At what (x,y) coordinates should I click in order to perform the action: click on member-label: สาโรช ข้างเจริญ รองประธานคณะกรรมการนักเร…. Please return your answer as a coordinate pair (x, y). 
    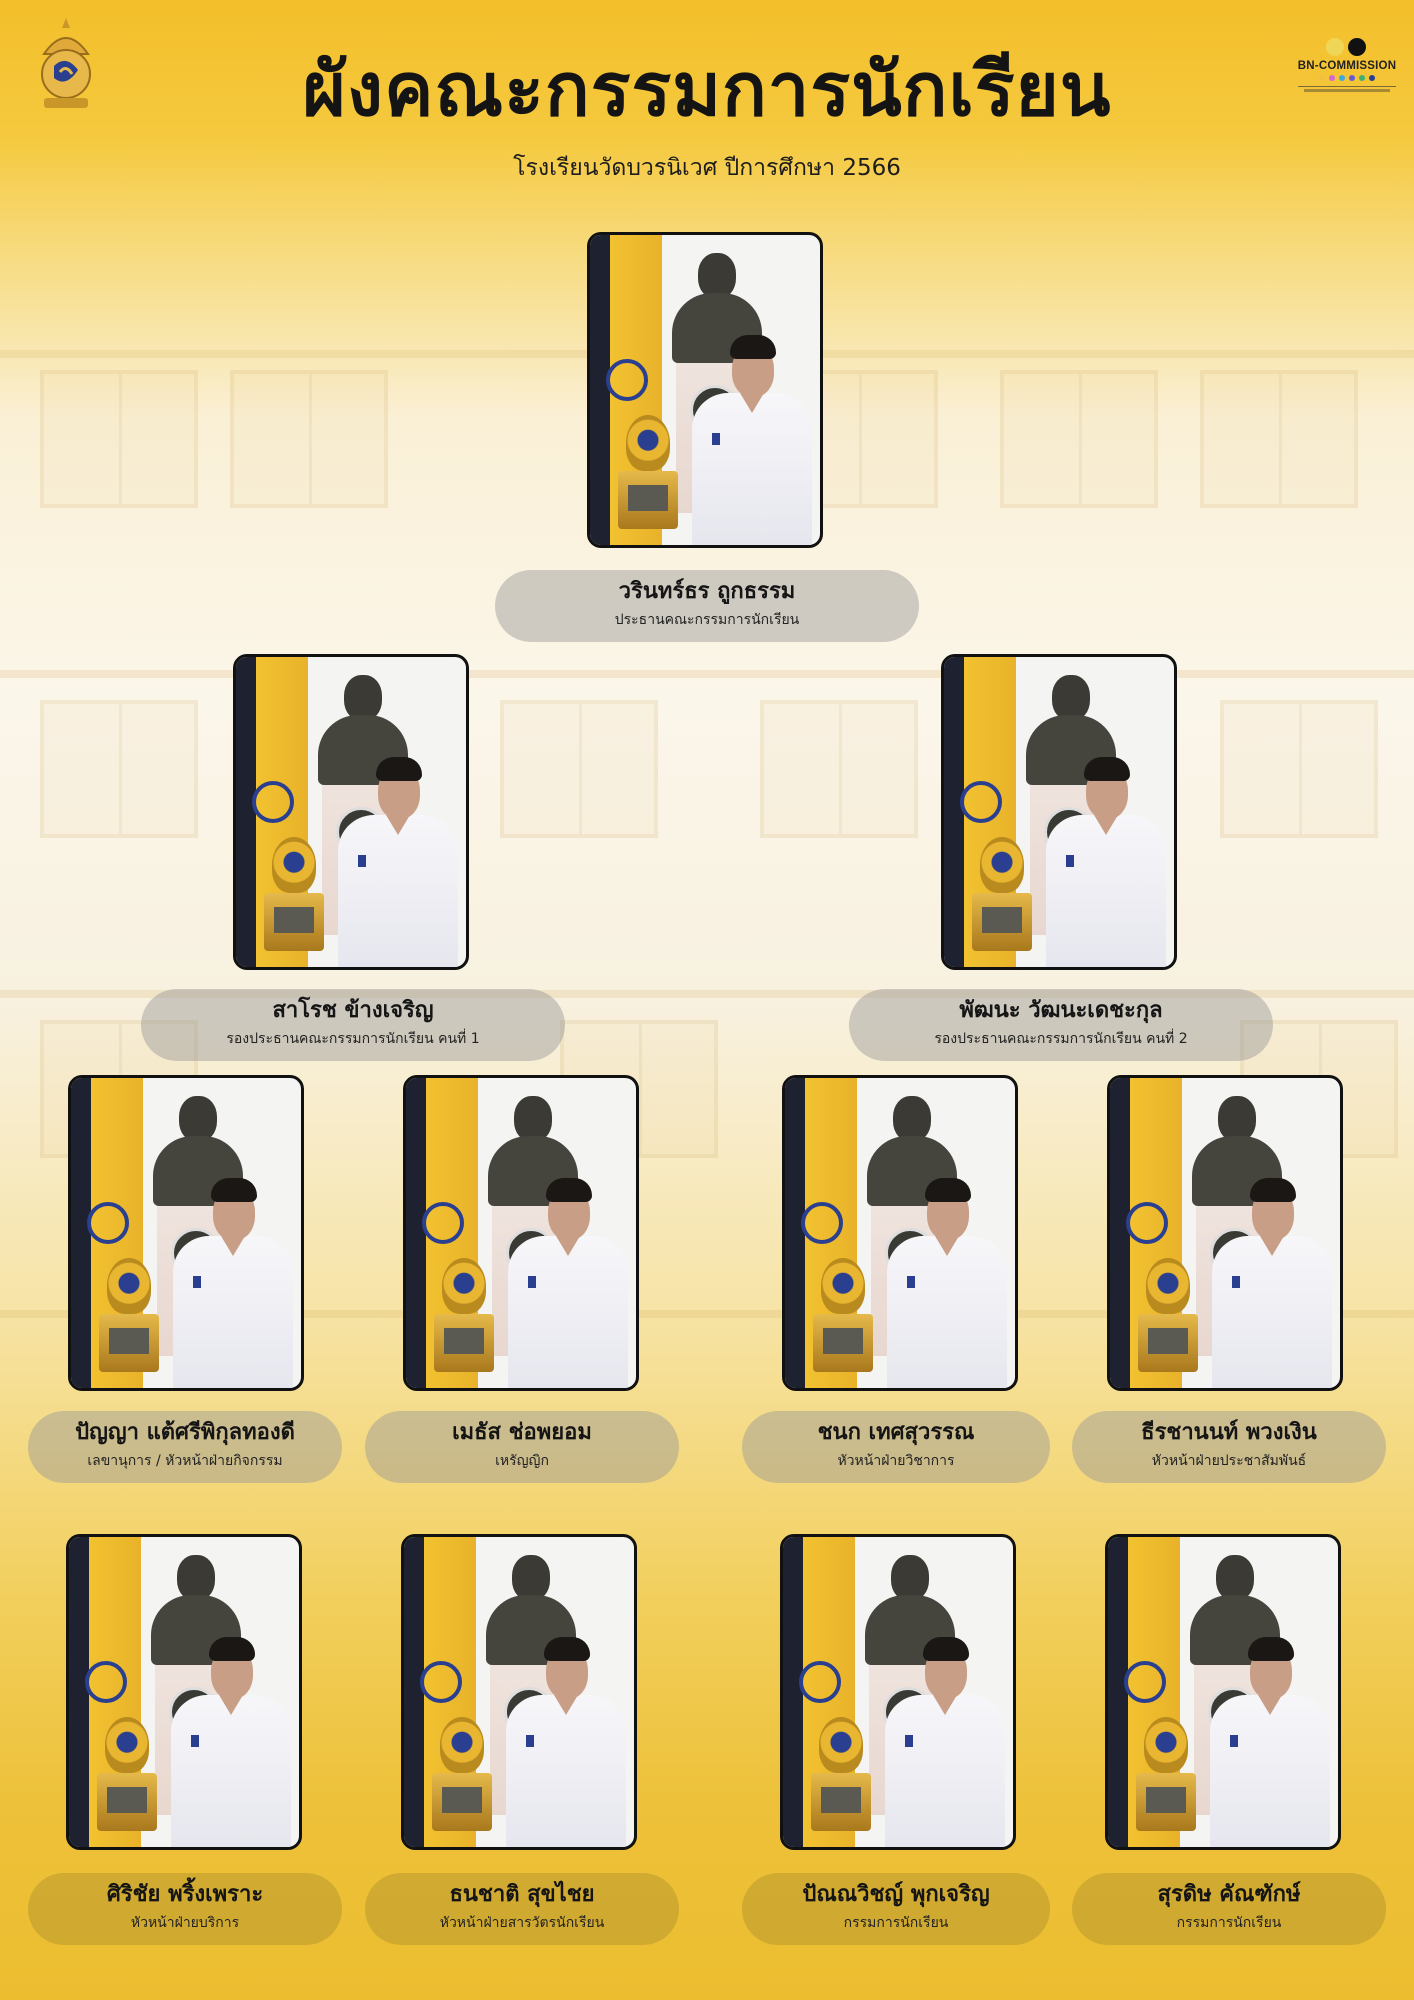
    Looking at the image, I should click on (353, 1025).